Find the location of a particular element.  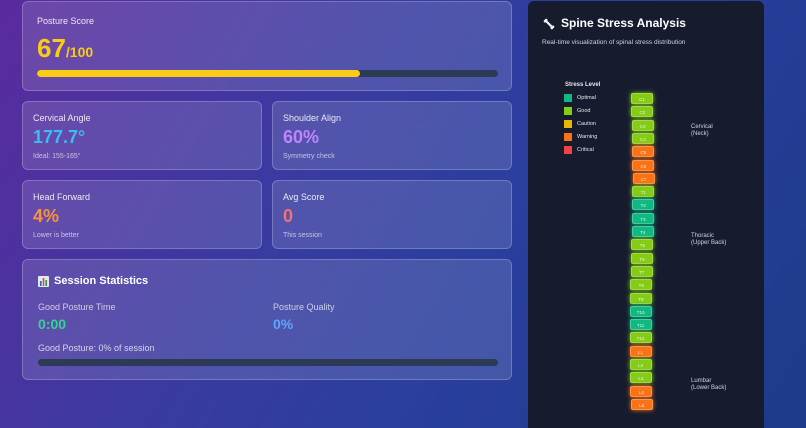

region-lumbar: Lumbar (Lower Back) is located at coordinates (708, 385).